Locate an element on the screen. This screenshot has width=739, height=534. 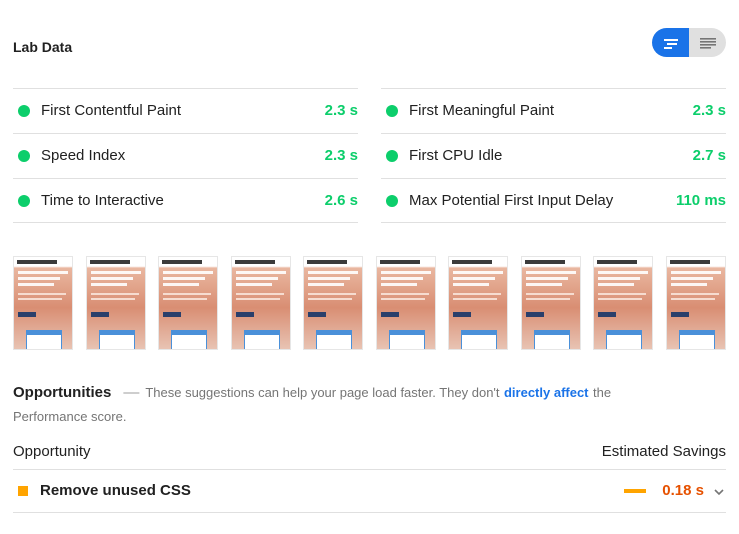
opportunity-label: Remove unused CSS is located at coordinates (115, 490).